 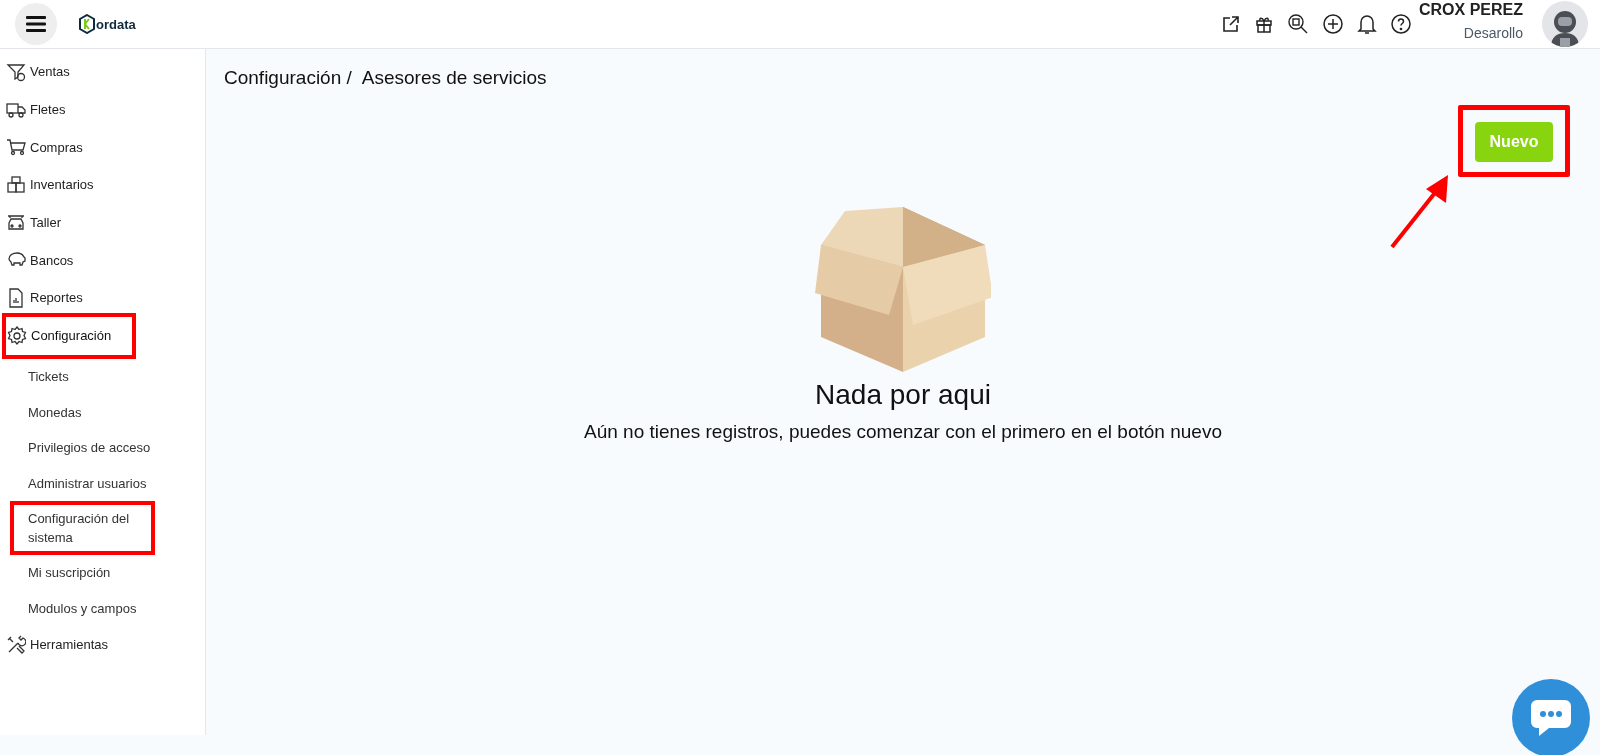 I want to click on report-icon, so click(x=16, y=297).